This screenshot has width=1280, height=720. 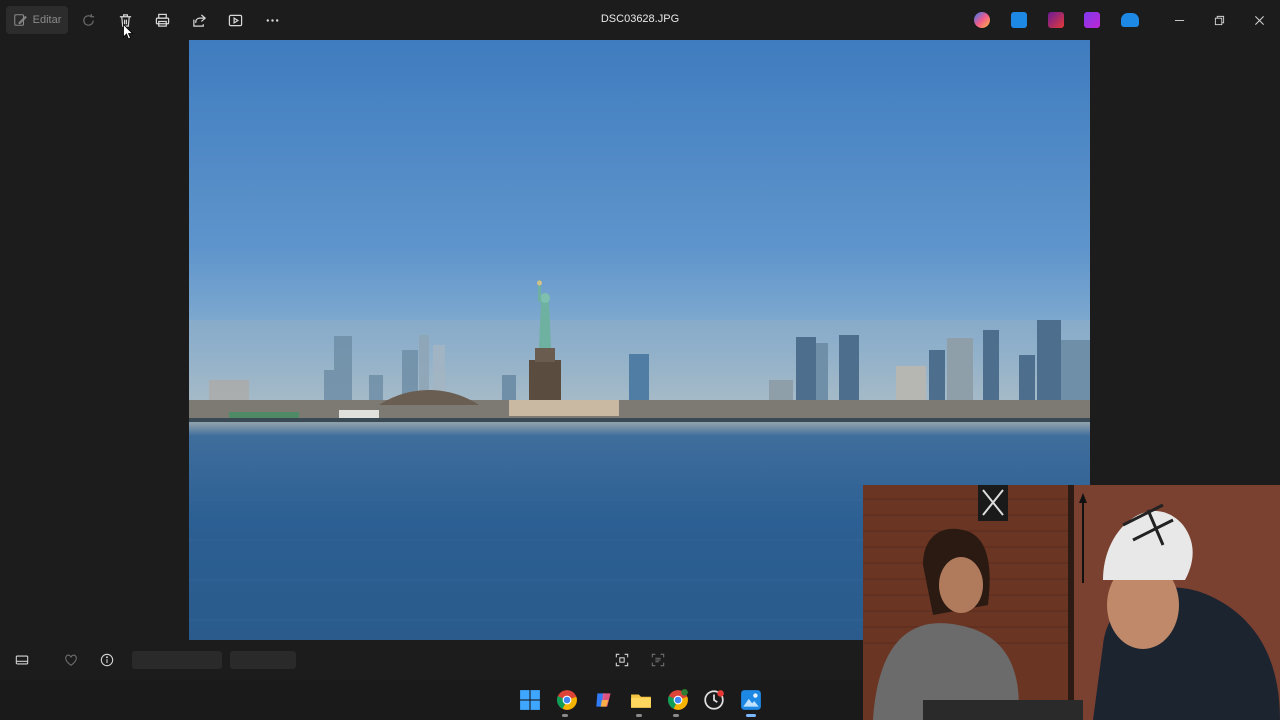 I want to click on window-title: DSC03628.JPG, so click(x=640, y=19).